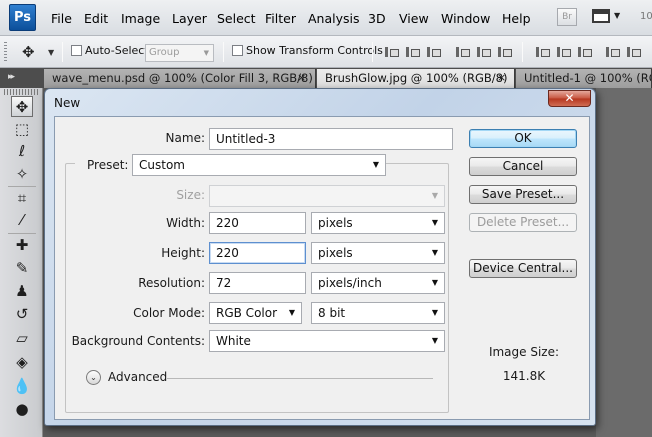 The height and width of the screenshot is (437, 652). Describe the element at coordinates (22, 314) in the screenshot. I see `history-brush-tool-icon: ↺` at that location.